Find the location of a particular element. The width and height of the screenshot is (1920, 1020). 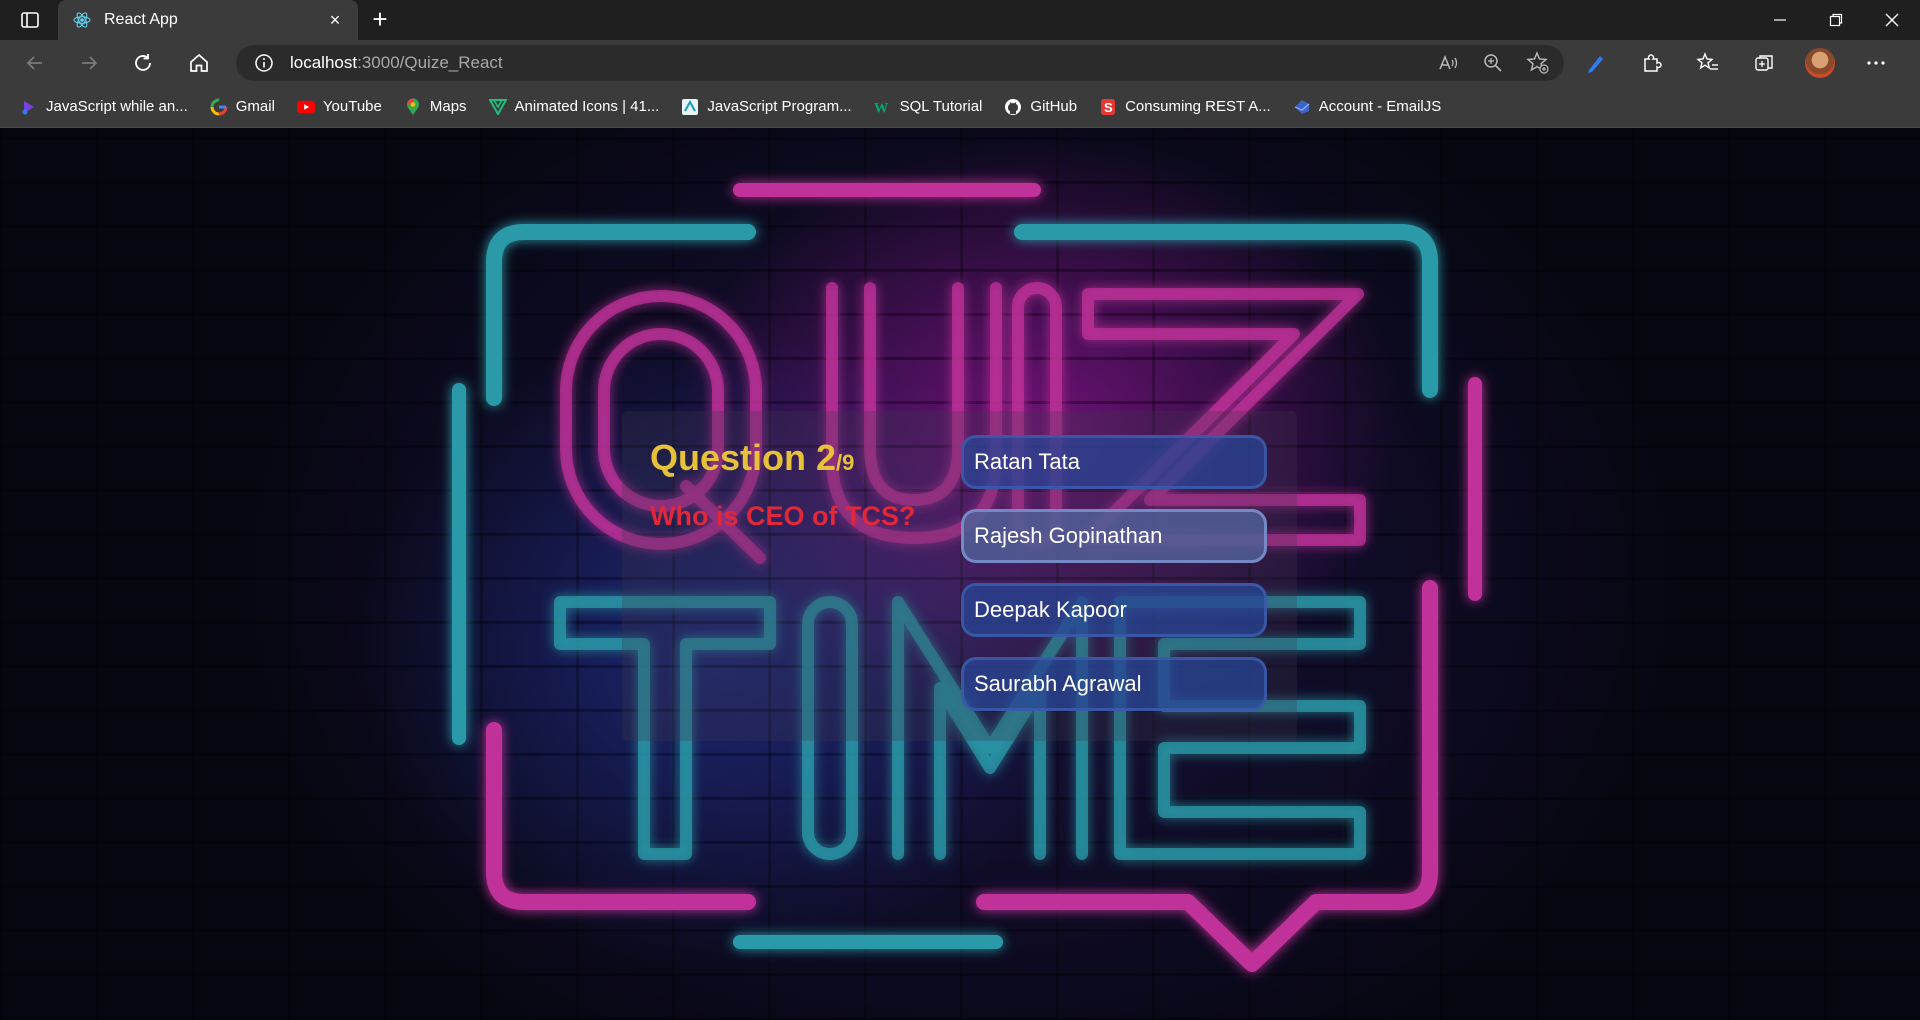

forward-button is located at coordinates (89, 63).